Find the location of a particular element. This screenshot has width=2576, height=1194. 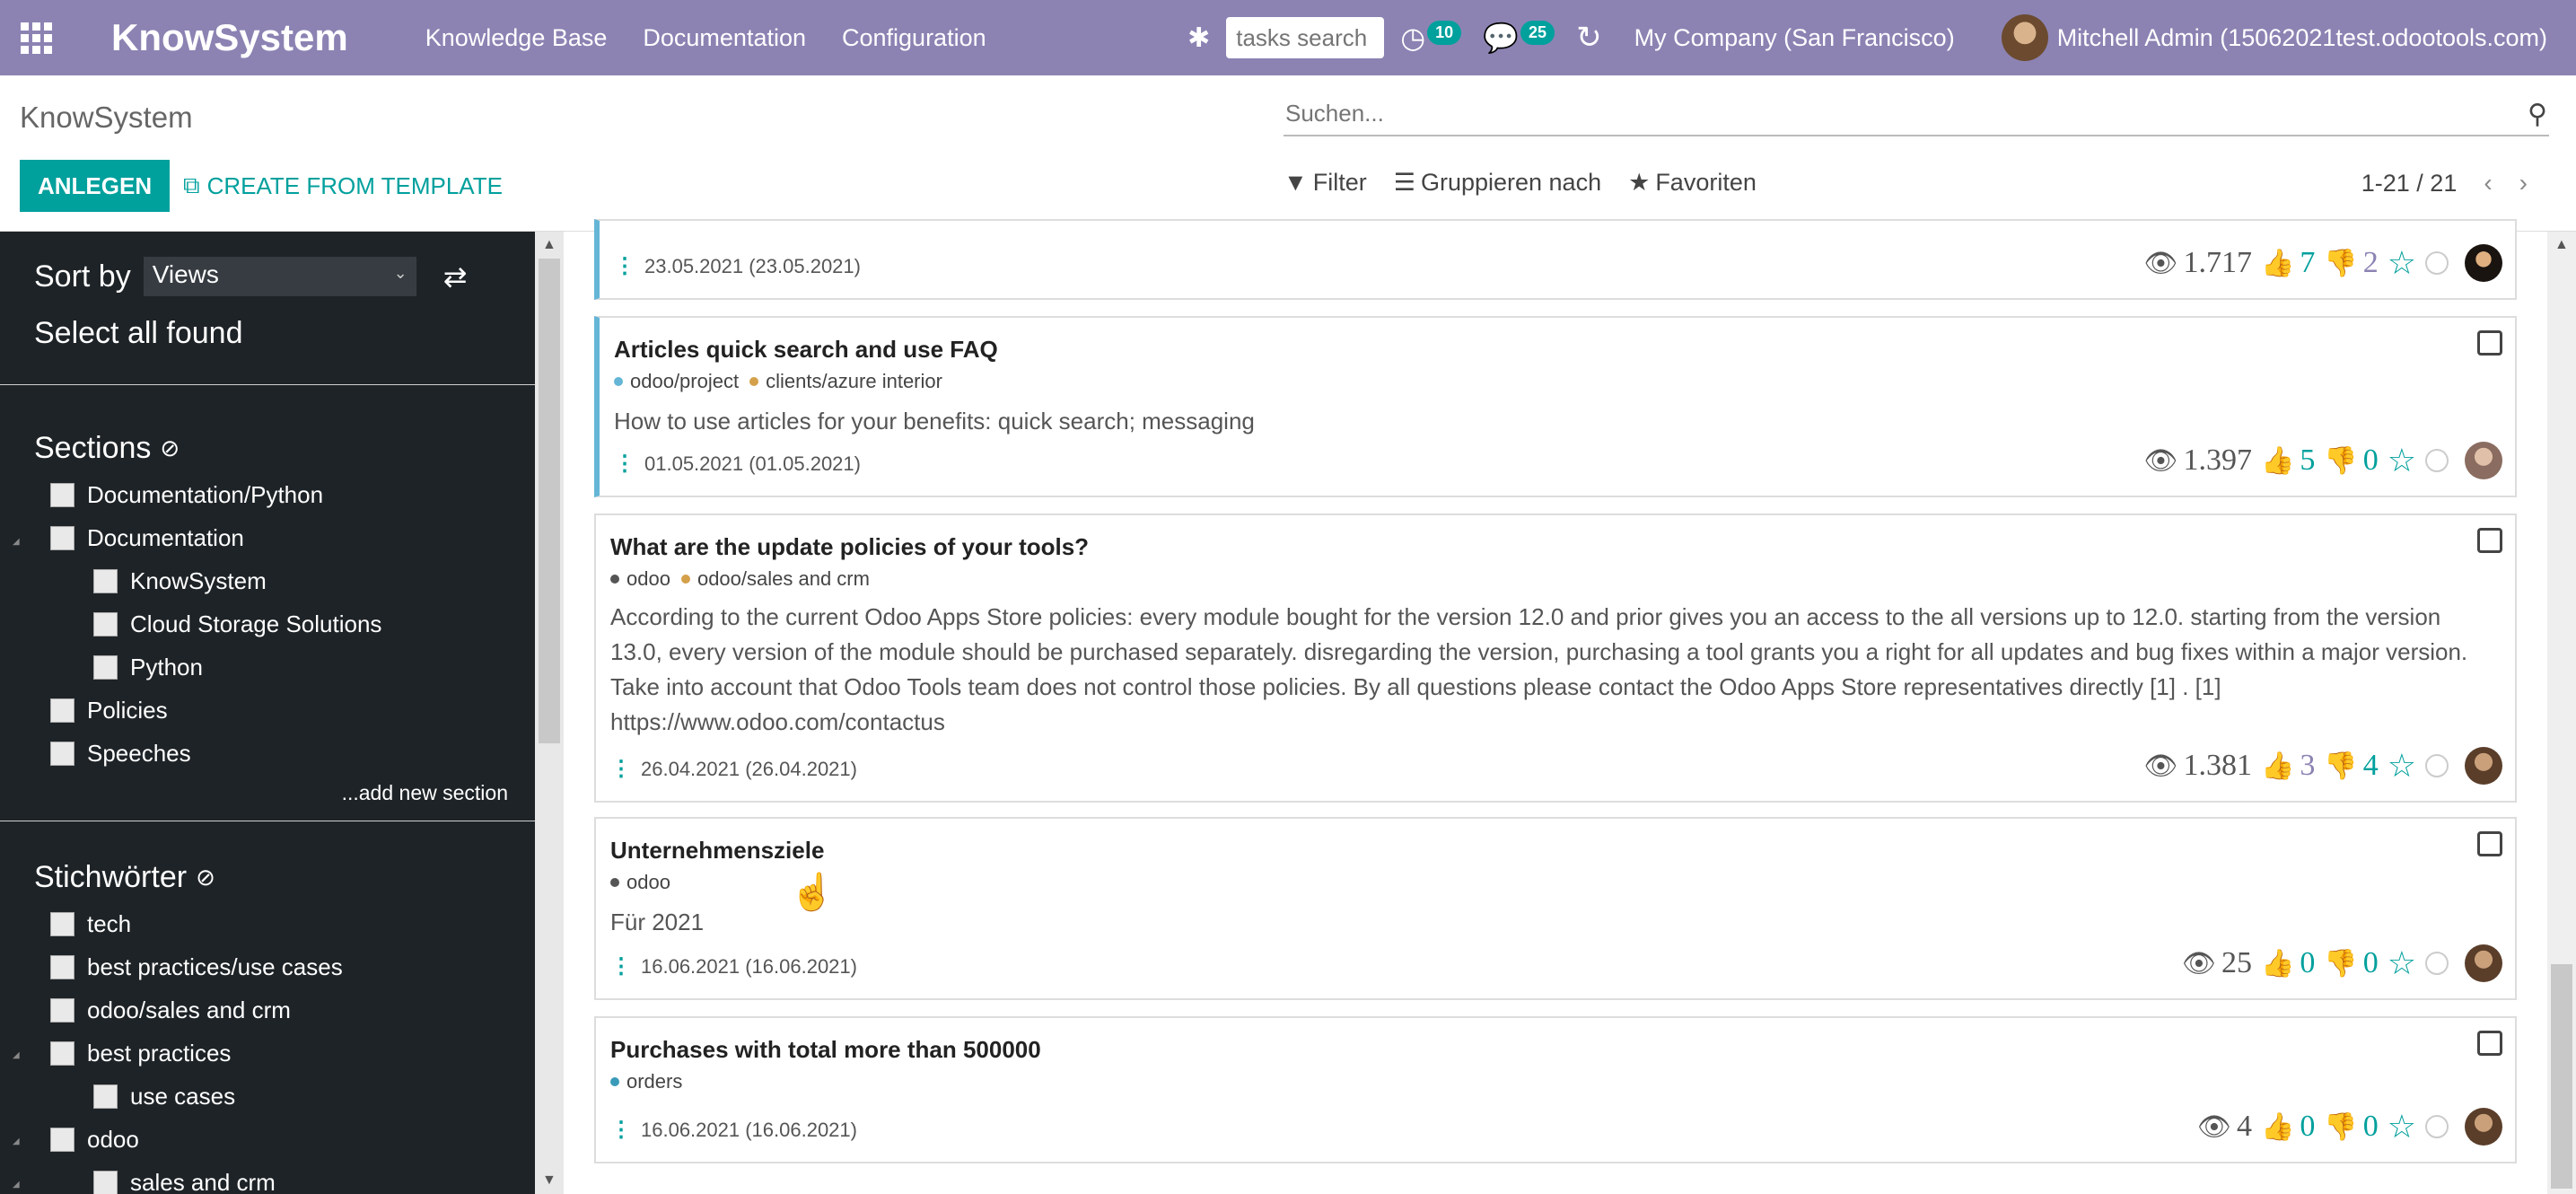

search-input is located at coordinates (1916, 113).